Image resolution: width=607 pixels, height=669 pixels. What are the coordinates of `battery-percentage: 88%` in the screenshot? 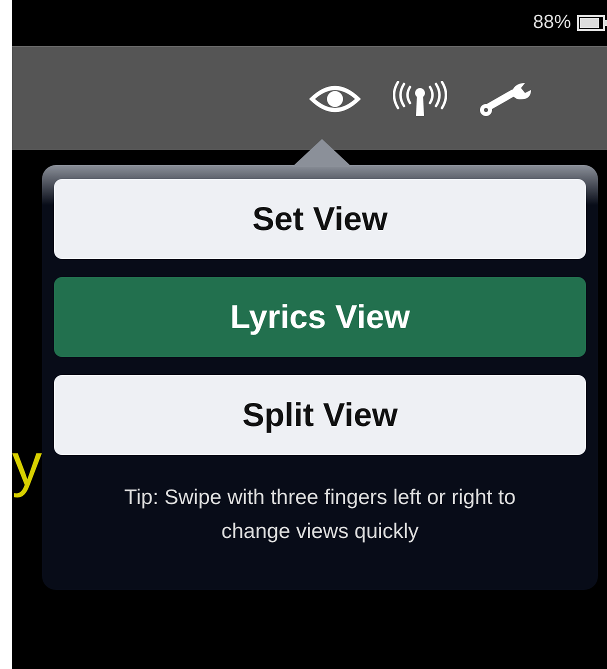 It's located at (551, 23).